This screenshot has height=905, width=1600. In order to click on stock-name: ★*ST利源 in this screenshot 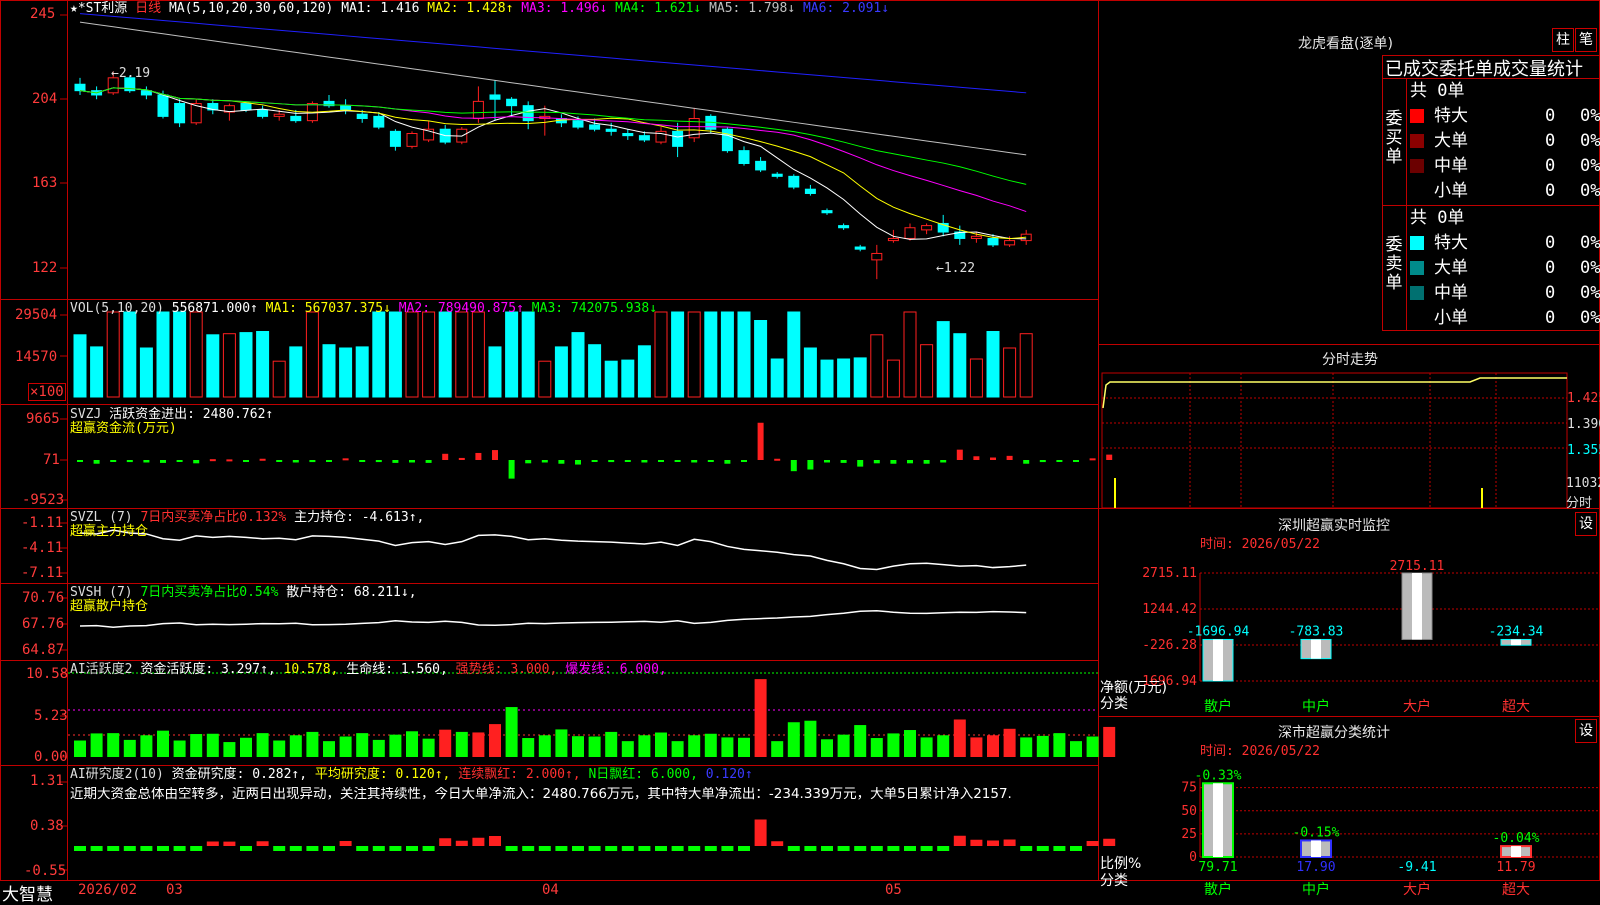, I will do `click(98, 8)`.